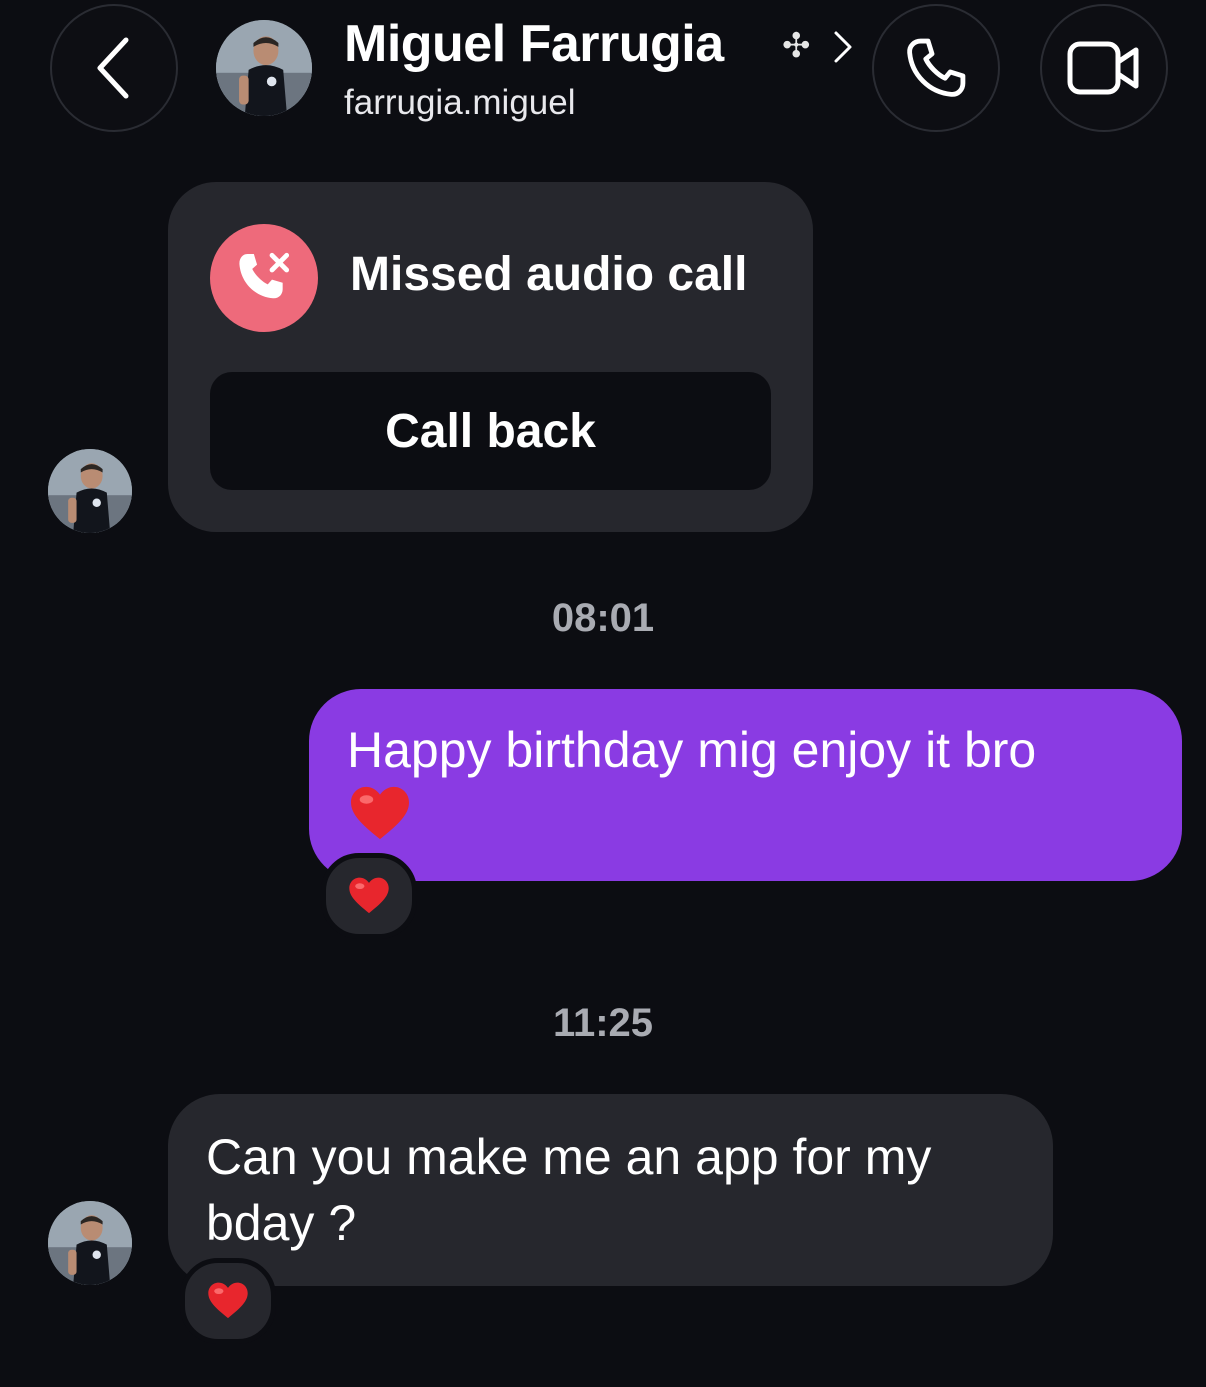 This screenshot has width=1206, height=1387. I want to click on timestamp: 11:25, so click(603, 1023).